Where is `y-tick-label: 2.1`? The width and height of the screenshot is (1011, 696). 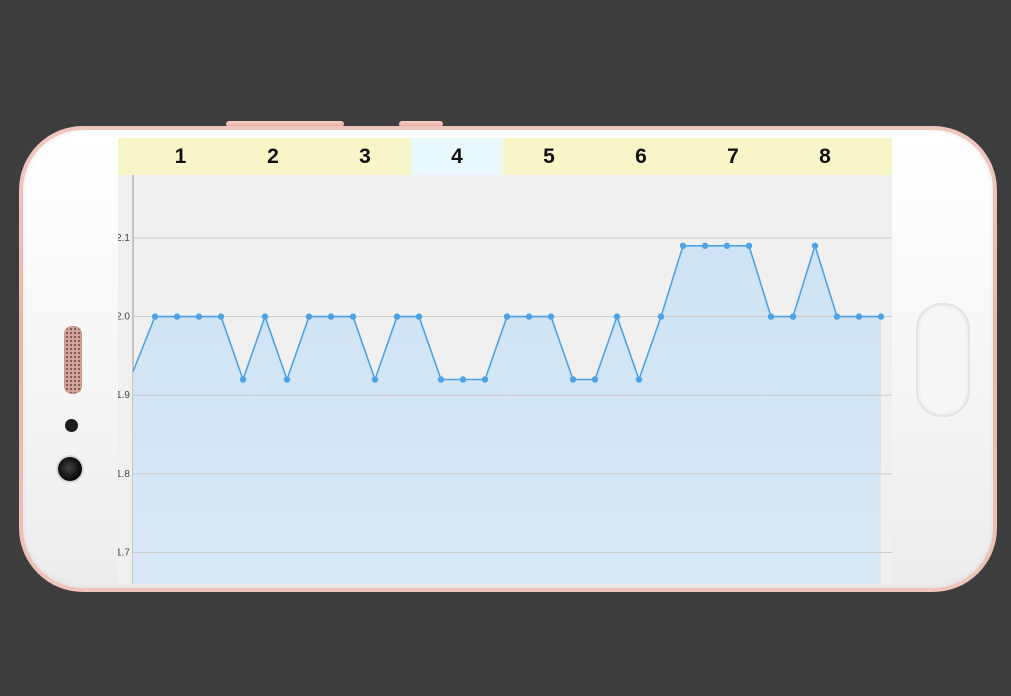 y-tick-label: 2.1 is located at coordinates (124, 238).